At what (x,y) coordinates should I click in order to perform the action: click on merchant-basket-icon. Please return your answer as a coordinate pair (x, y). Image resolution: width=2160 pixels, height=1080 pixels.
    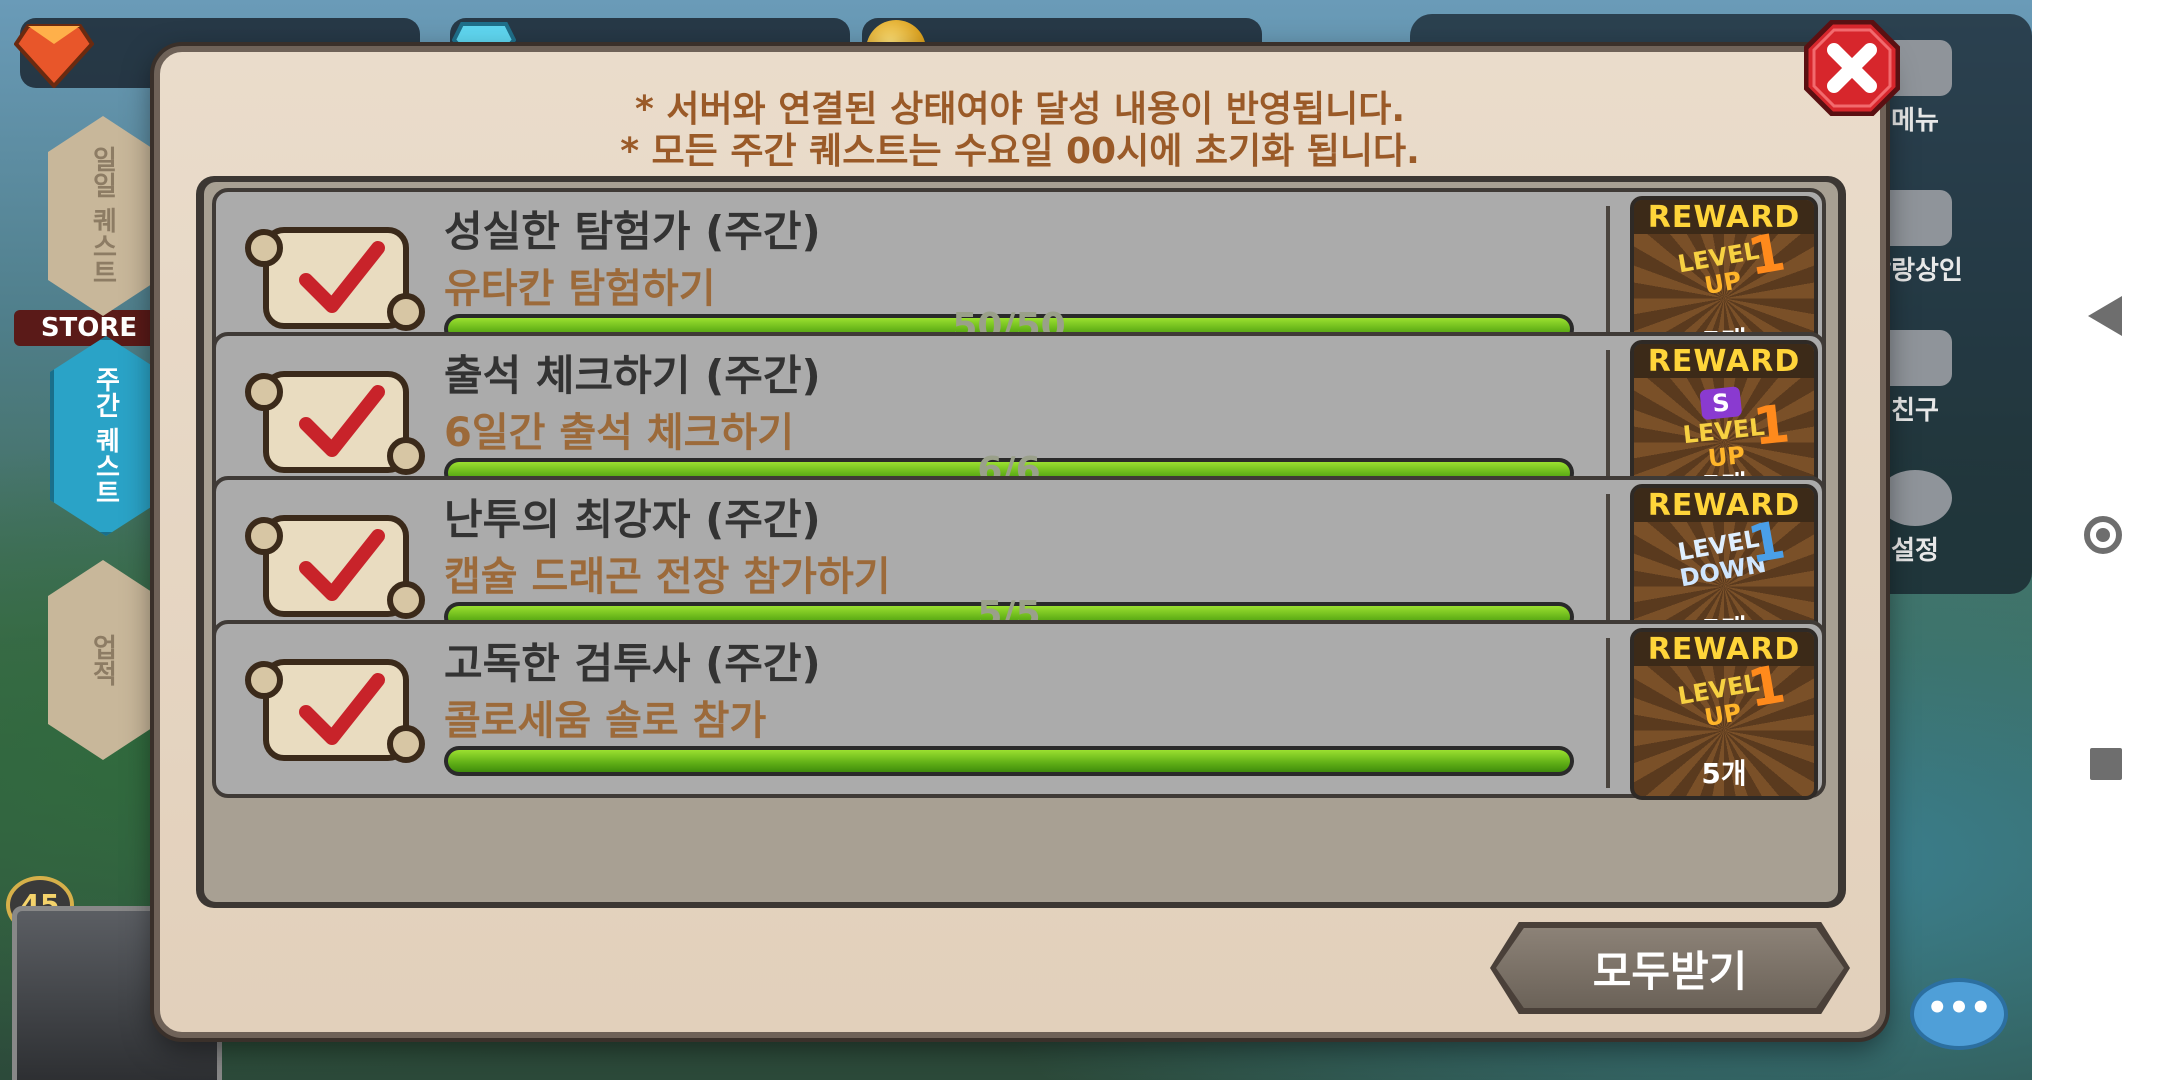
    Looking at the image, I should click on (1915, 218).